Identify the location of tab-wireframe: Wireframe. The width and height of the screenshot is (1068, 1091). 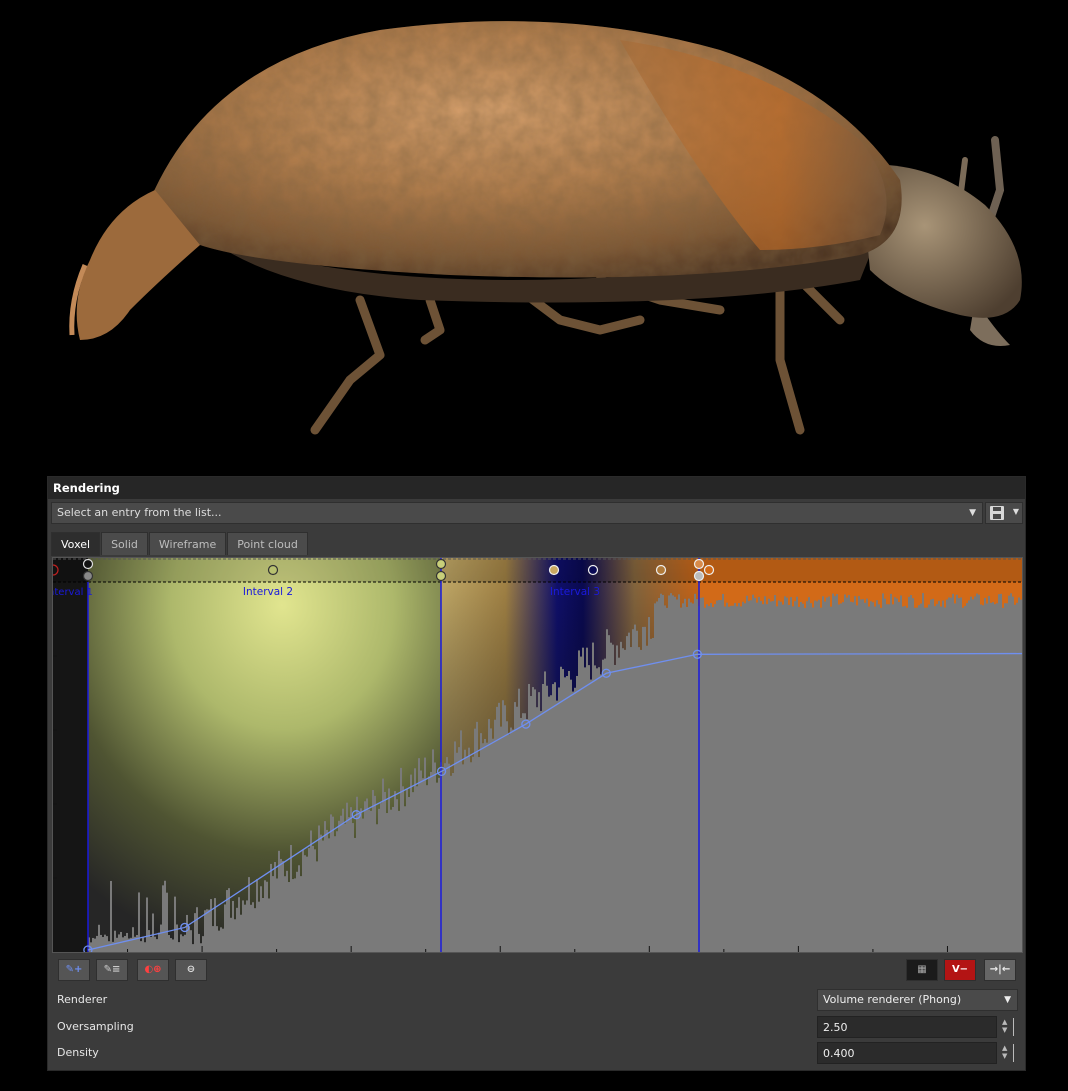
(187, 543).